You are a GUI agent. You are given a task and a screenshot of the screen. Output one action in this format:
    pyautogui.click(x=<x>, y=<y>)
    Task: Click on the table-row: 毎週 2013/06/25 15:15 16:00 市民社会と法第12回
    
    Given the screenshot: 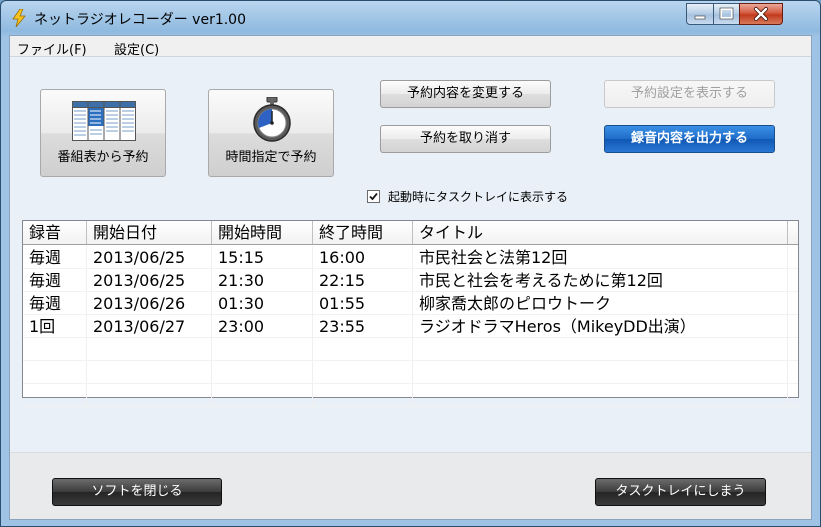 What is the action you would take?
    pyautogui.click(x=410, y=257)
    